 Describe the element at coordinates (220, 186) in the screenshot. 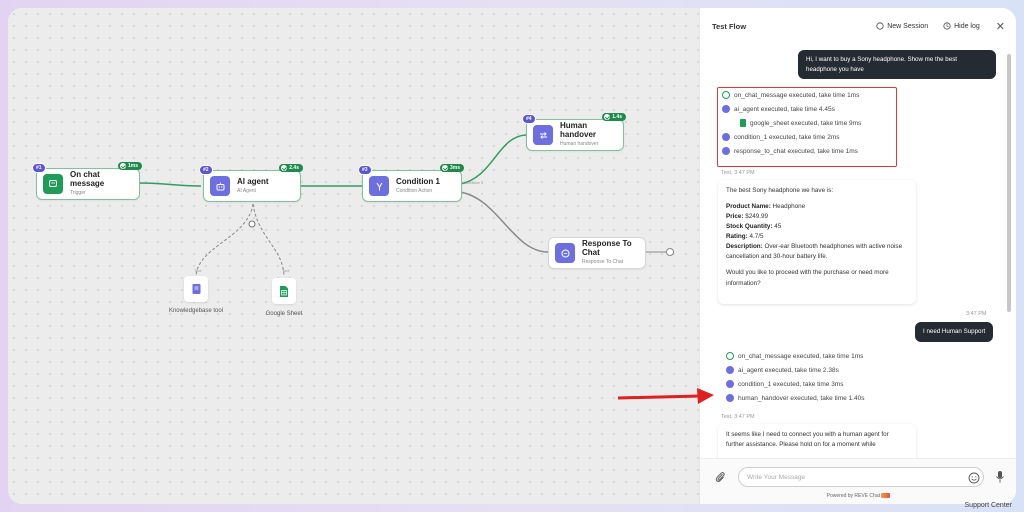

I see `robot-icon` at that location.